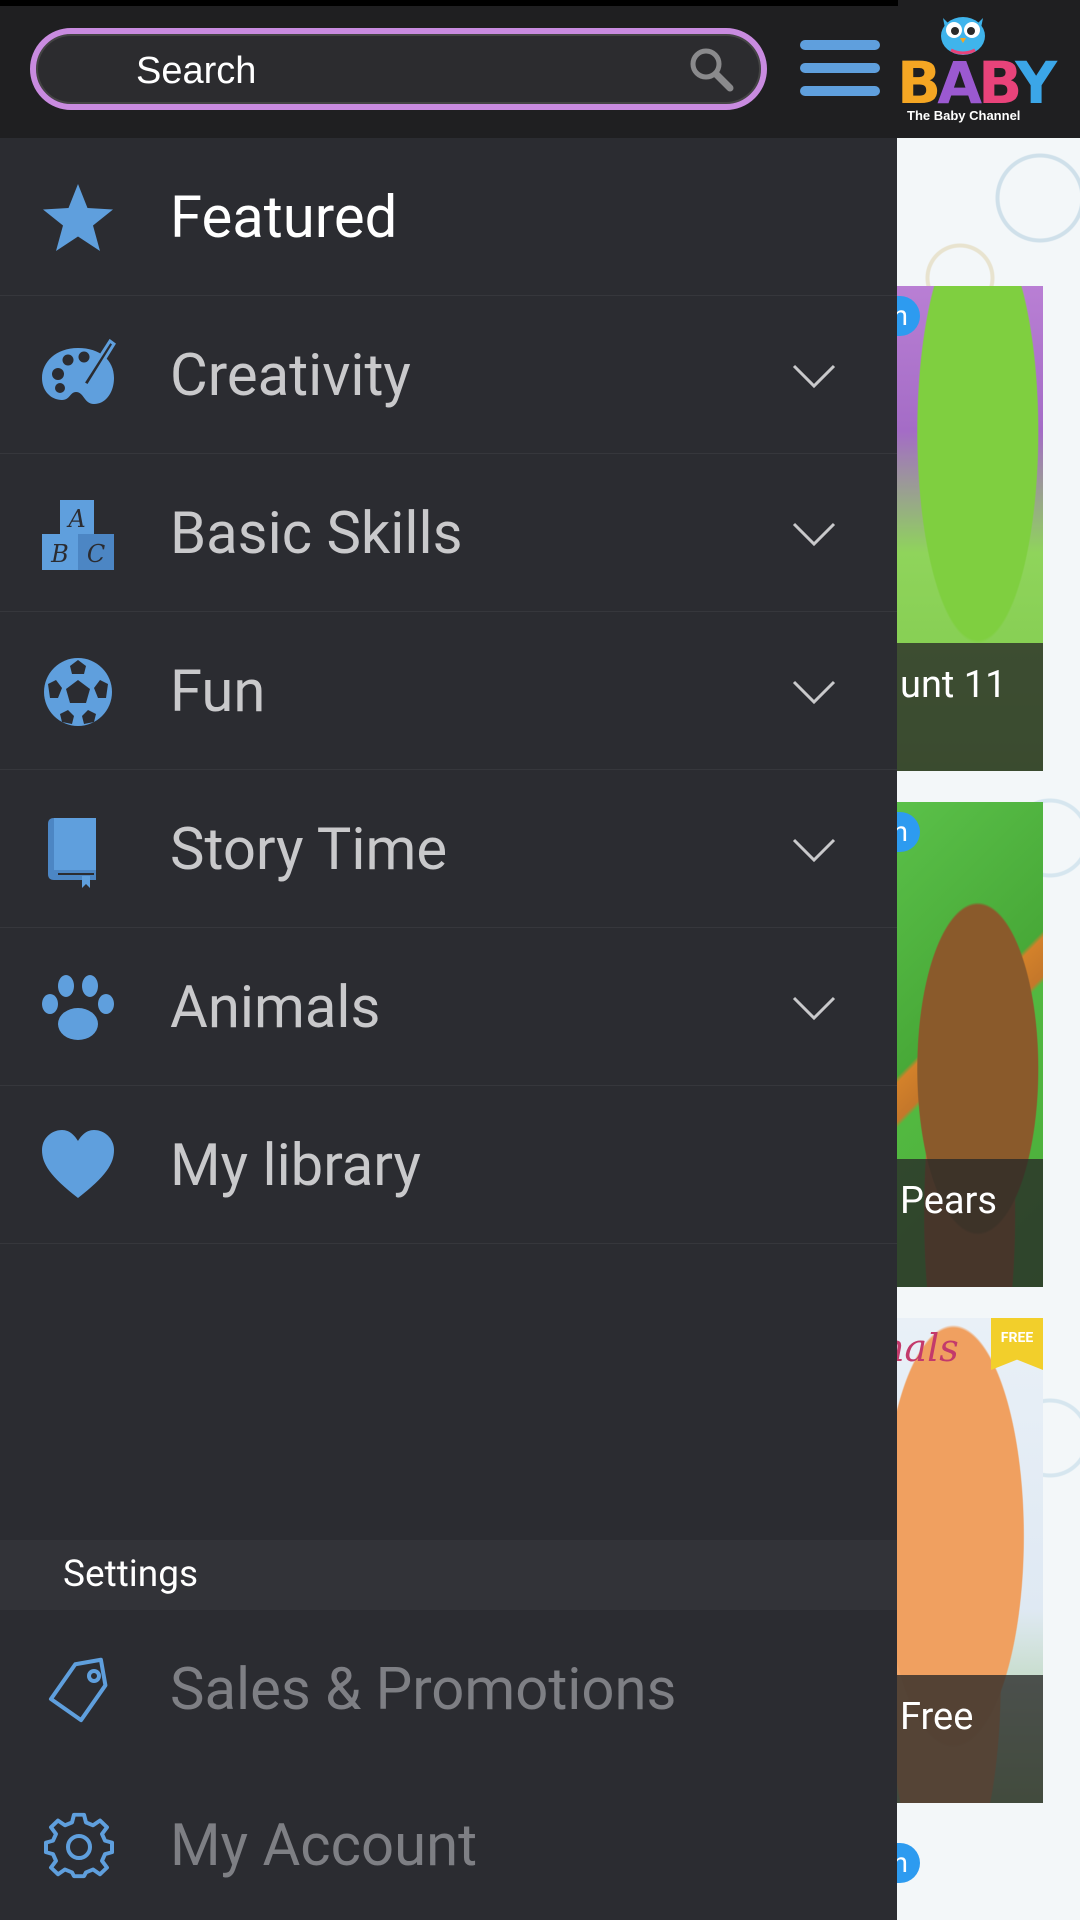 The image size is (1080, 1920). I want to click on video-card: Pears, so click(961, 1044).